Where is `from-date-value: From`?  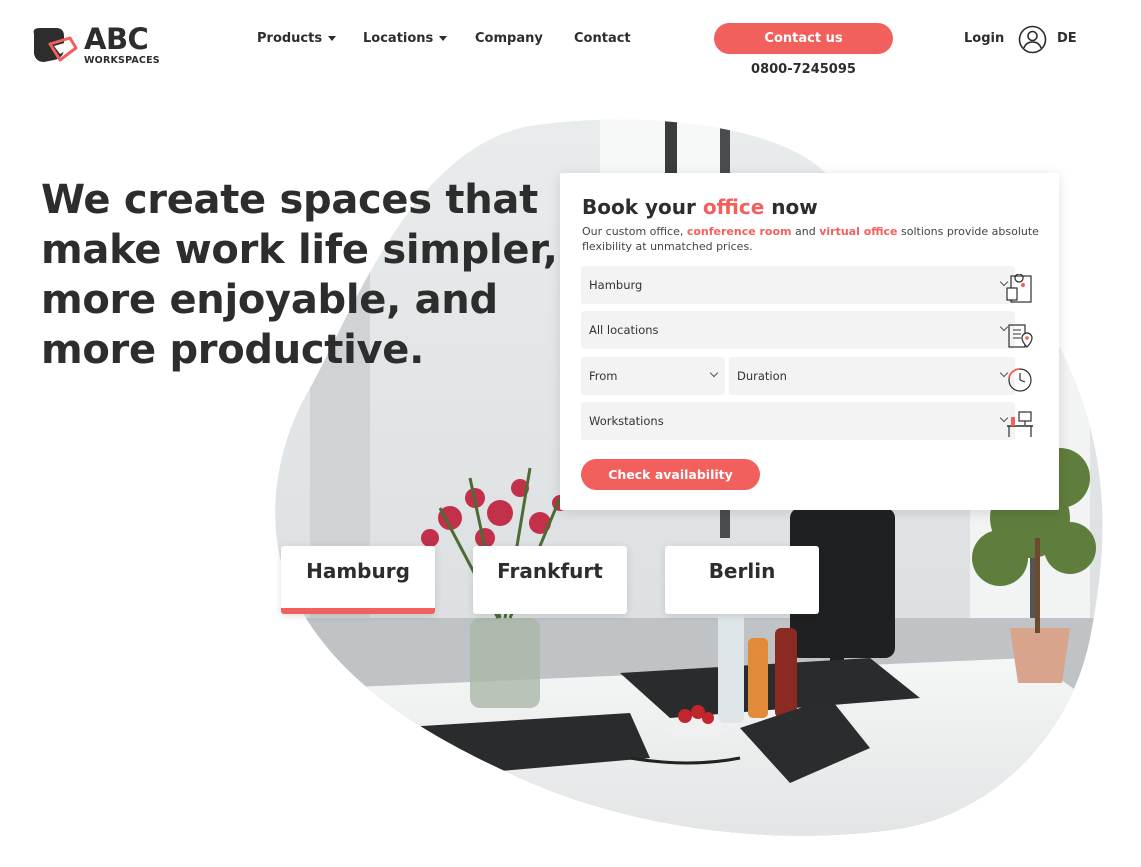
from-date-value: From is located at coordinates (603, 376).